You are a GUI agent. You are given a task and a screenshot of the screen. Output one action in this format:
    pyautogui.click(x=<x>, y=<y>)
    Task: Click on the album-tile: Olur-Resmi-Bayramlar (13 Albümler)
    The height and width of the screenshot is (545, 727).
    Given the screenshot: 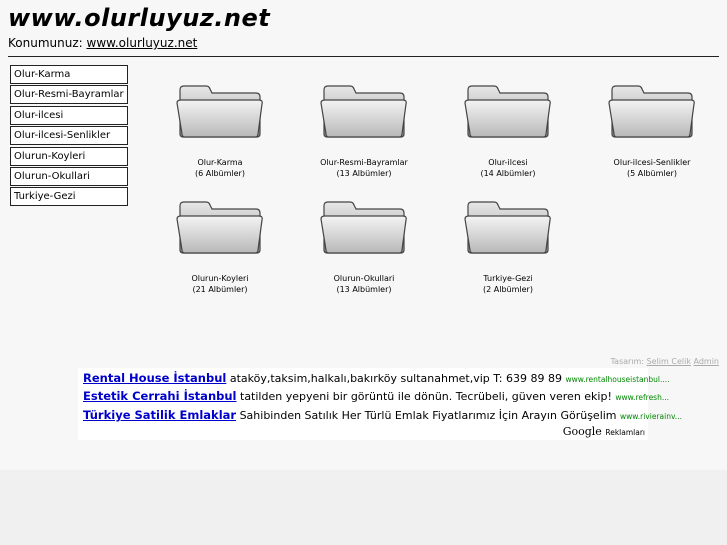 What is the action you would take?
    pyautogui.click(x=364, y=131)
    